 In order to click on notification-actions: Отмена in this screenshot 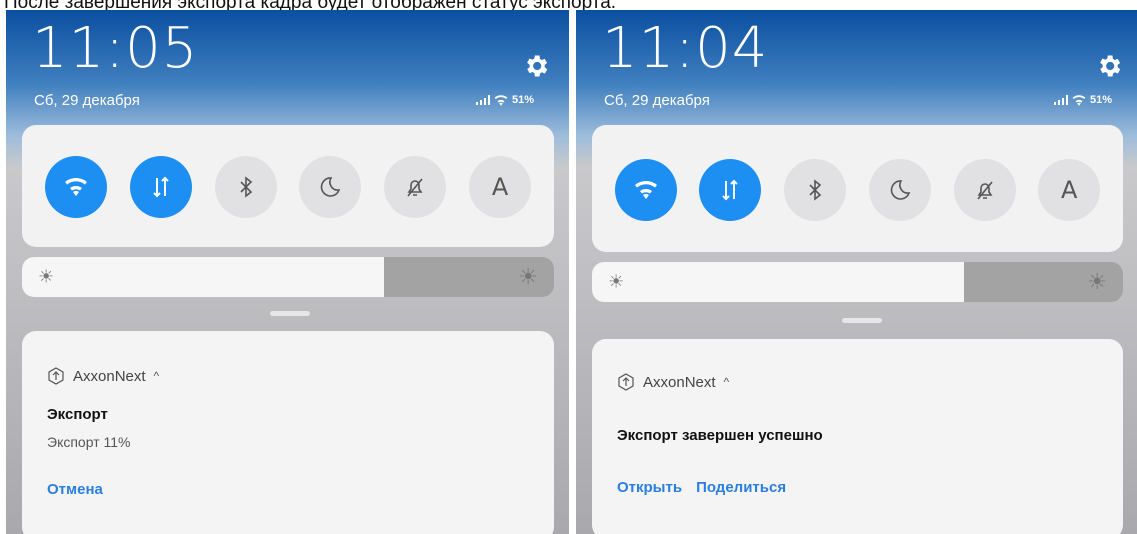, I will do `click(75, 489)`.